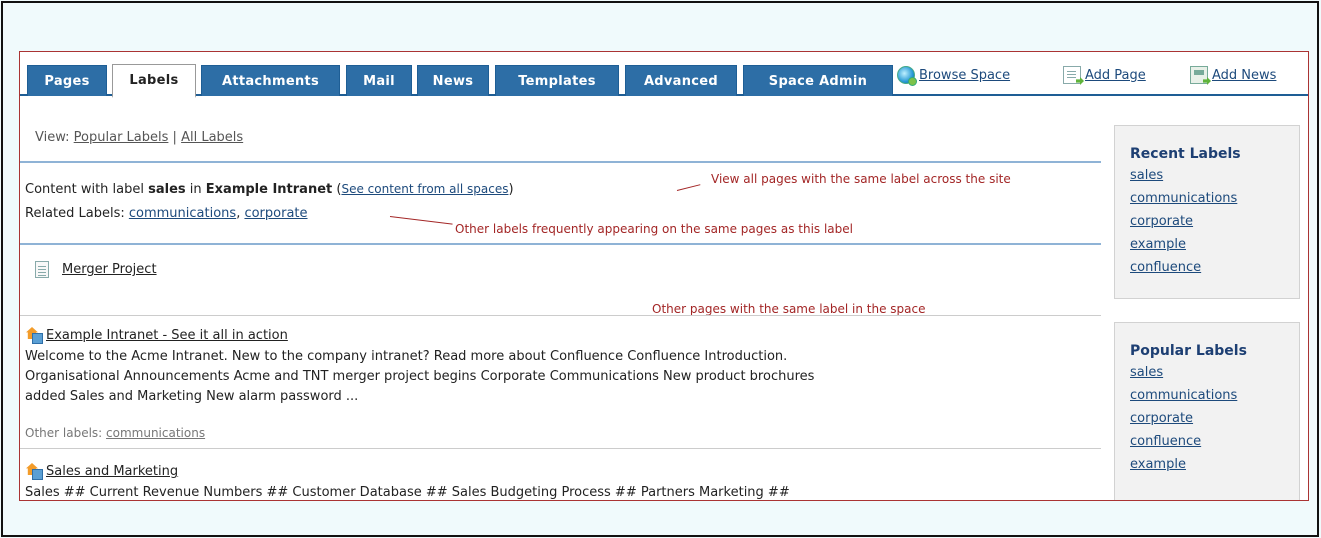 The image size is (1321, 538). Describe the element at coordinates (67, 80) in the screenshot. I see `tab-pages: Pages` at that location.